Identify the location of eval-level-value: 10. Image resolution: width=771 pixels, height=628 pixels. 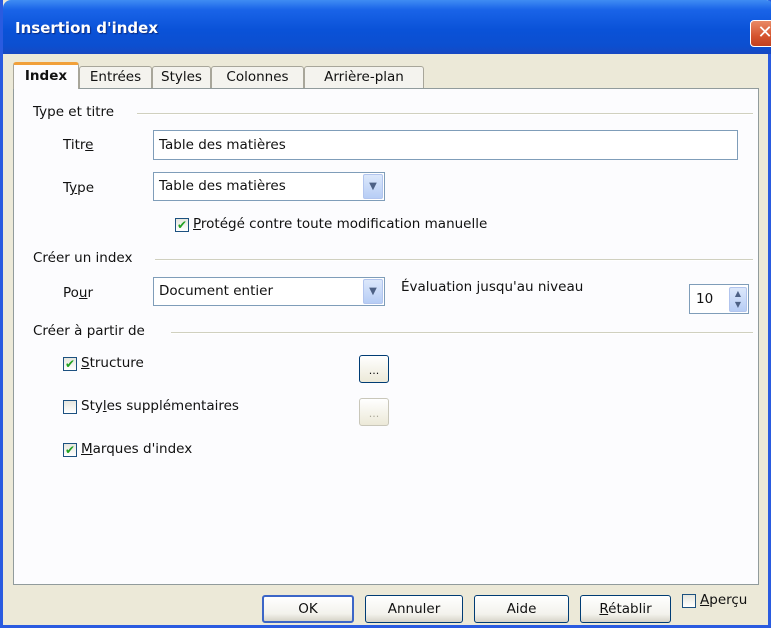
(705, 299).